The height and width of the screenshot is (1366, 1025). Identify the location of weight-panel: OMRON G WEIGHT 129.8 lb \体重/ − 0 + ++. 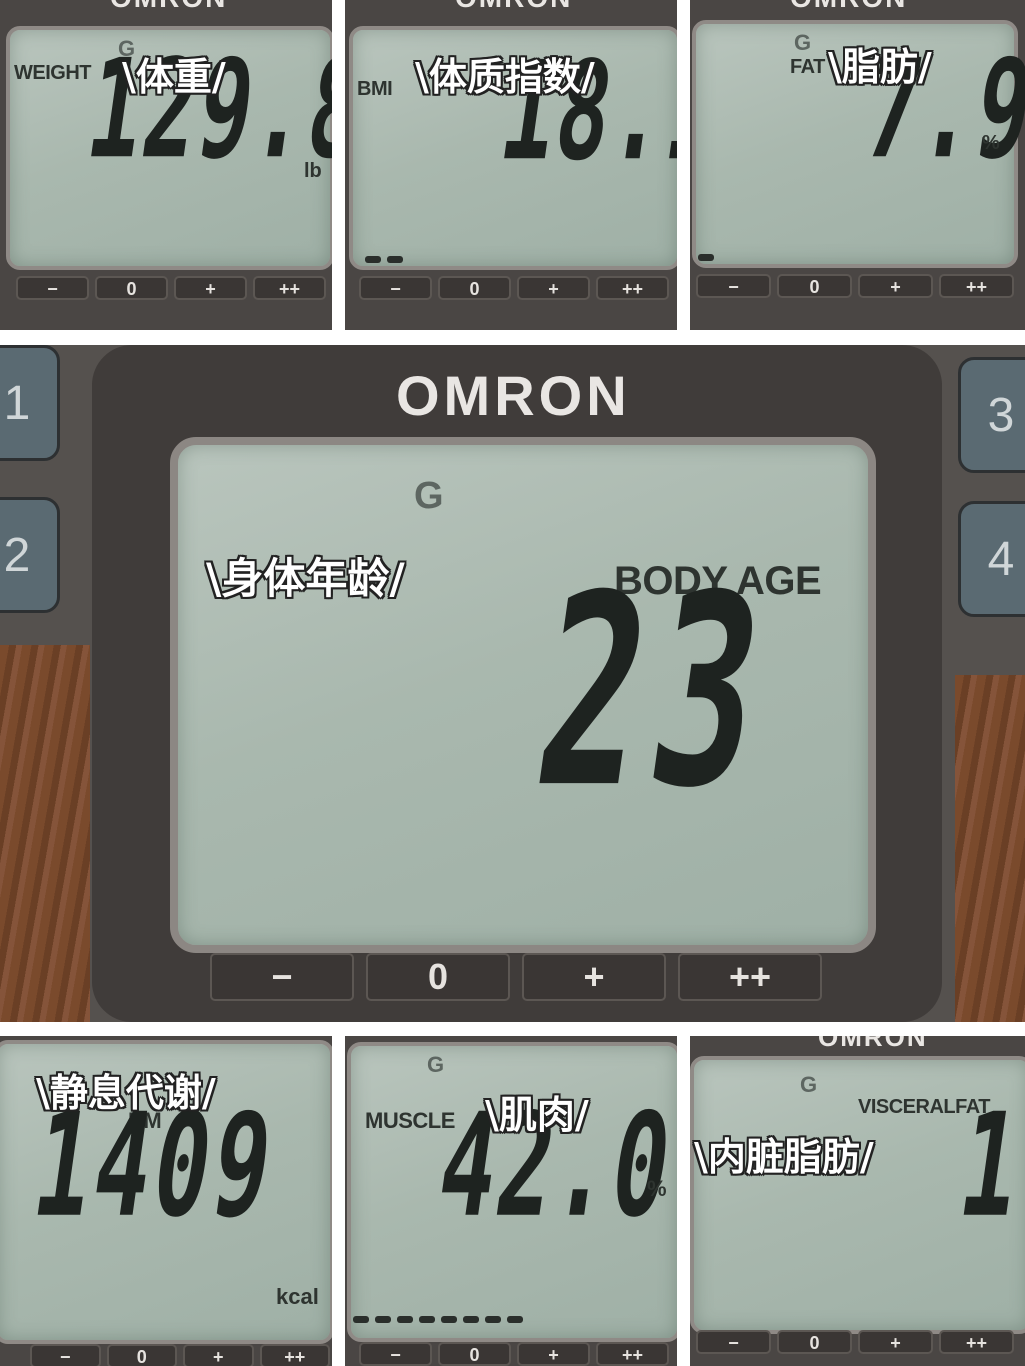
(166, 165).